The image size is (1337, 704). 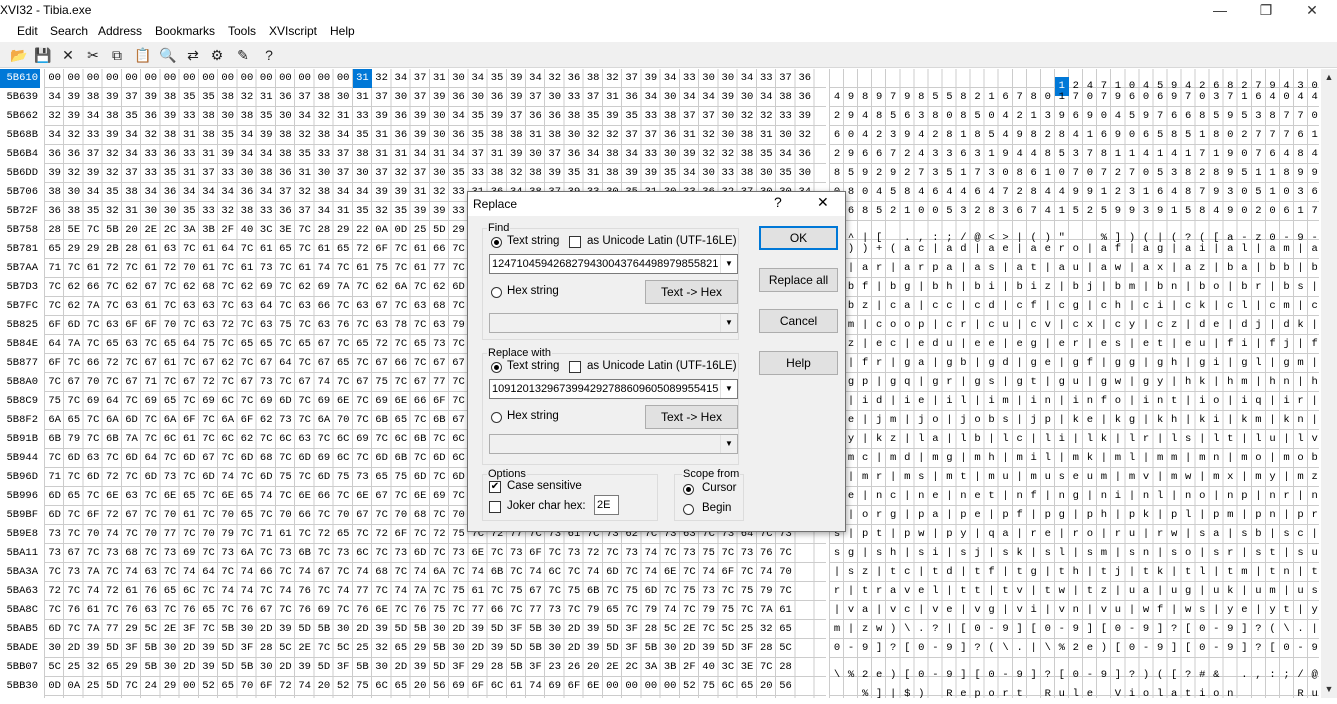 What do you see at coordinates (246, 135) in the screenshot?
I see `hex-byte: 34` at bounding box center [246, 135].